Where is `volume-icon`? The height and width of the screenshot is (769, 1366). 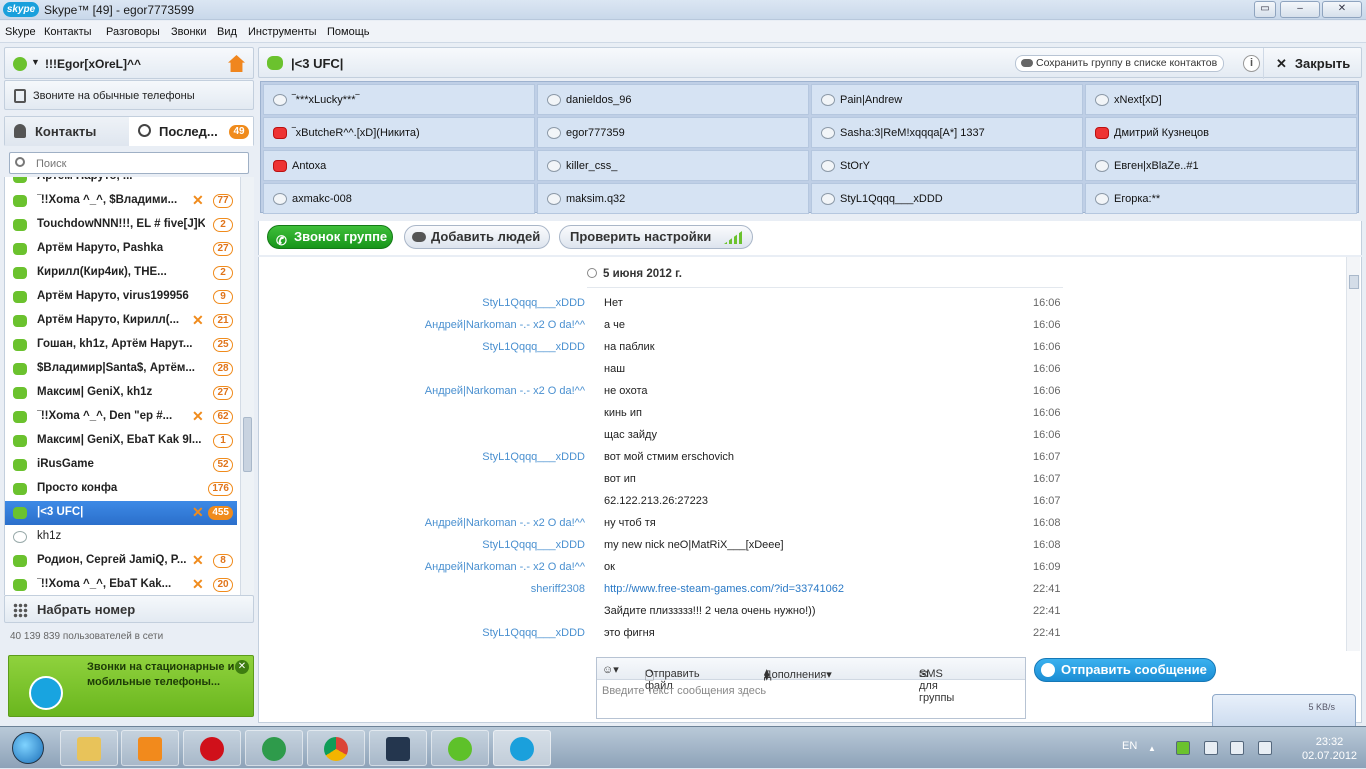
volume-icon is located at coordinates (1265, 748).